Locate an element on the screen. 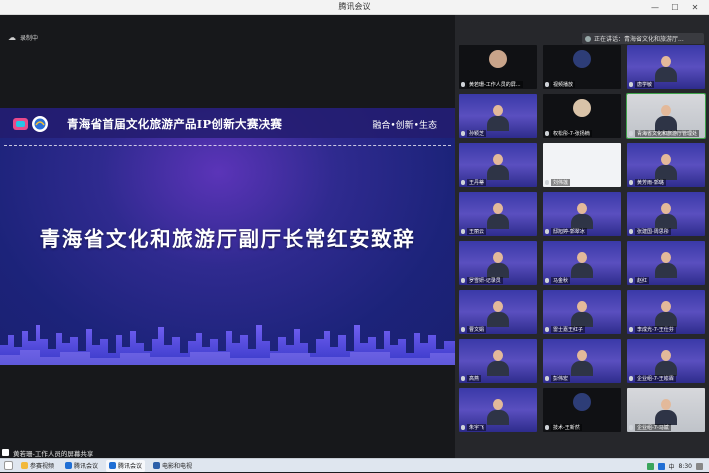  participant-tile: 王丹蒂 is located at coordinates (498, 165).